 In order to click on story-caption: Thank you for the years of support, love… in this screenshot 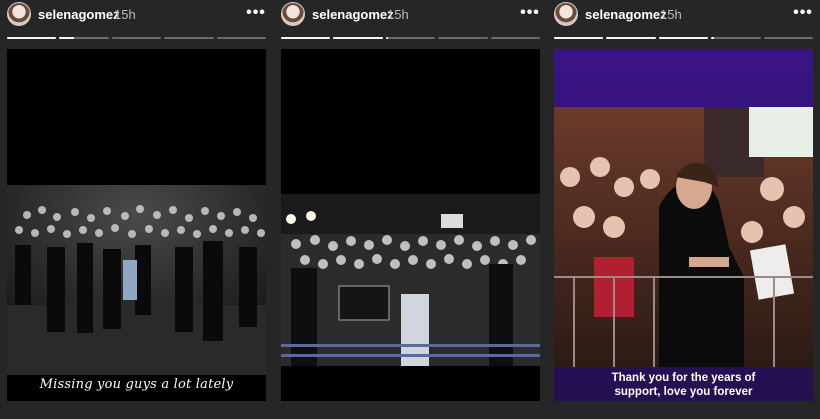, I will do `click(683, 385)`.